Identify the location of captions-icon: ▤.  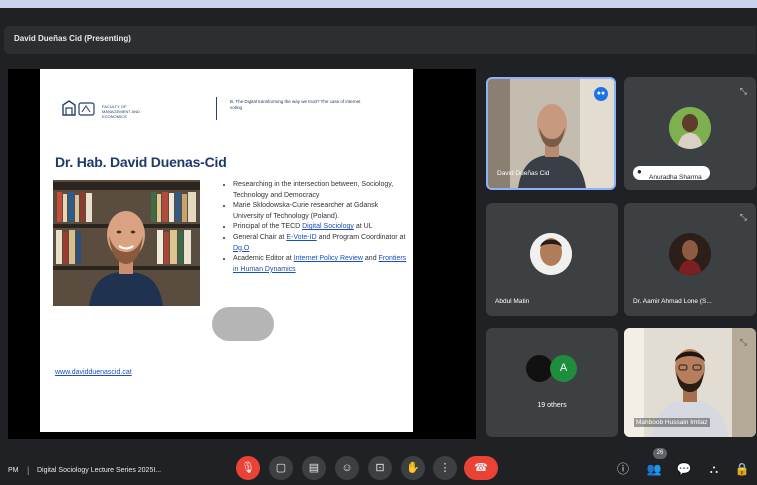
(314, 468).